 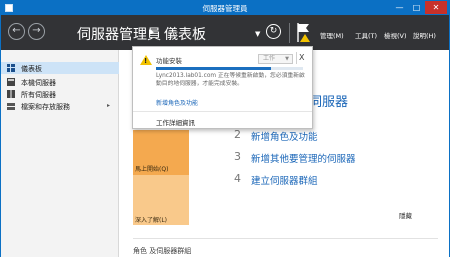 I want to click on step-link: 新增其他要管理的伺服器, so click(x=303, y=158).